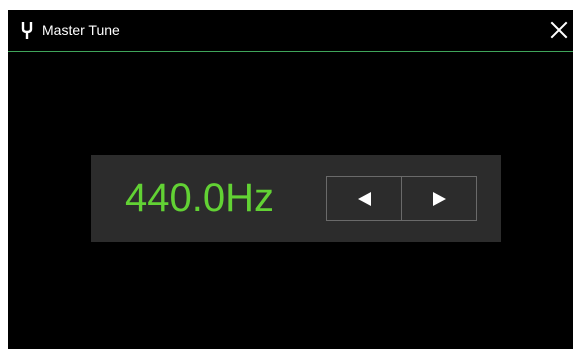 The image size is (573, 349). What do you see at coordinates (81, 30) in the screenshot?
I see `window-title: Master Tune` at bounding box center [81, 30].